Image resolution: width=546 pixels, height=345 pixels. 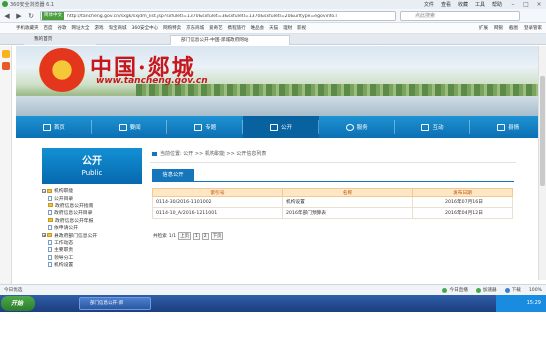 What do you see at coordinates (184, 236) in the screenshot?
I see `prev-page-button: 上页` at bounding box center [184, 236].